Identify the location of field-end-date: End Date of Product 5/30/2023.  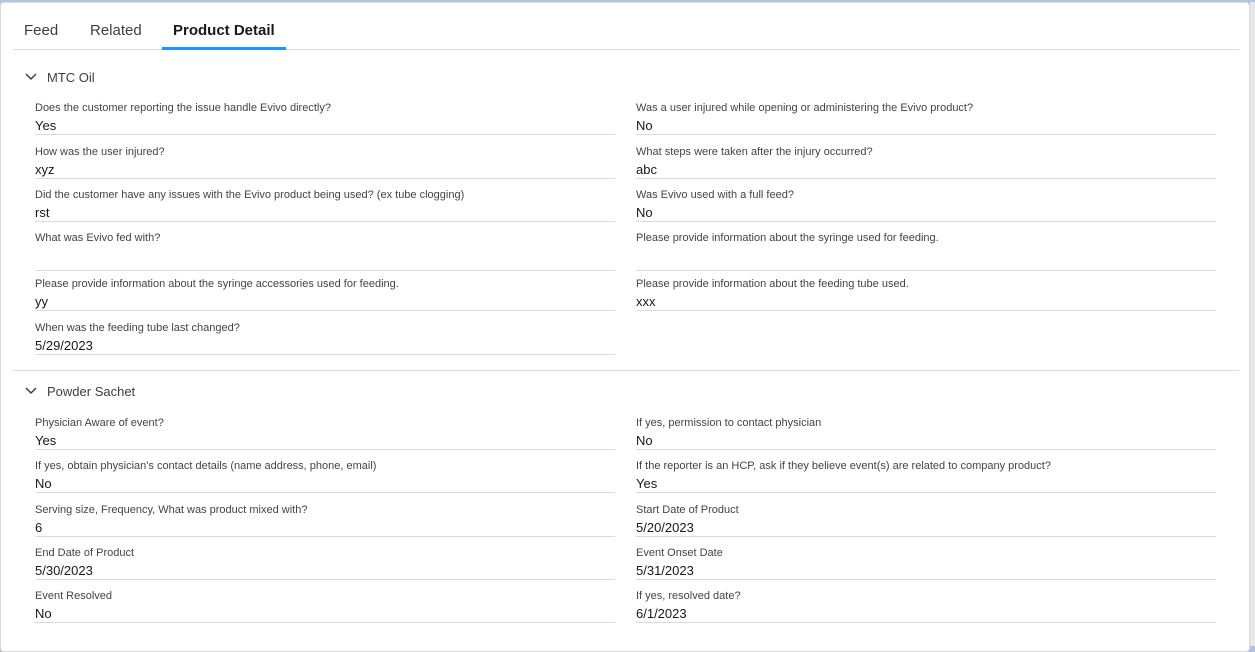
(325, 563).